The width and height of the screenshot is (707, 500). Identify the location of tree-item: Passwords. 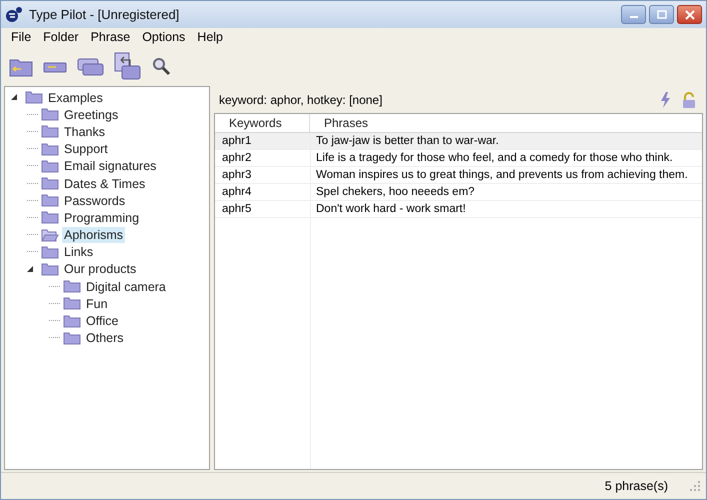
(95, 200).